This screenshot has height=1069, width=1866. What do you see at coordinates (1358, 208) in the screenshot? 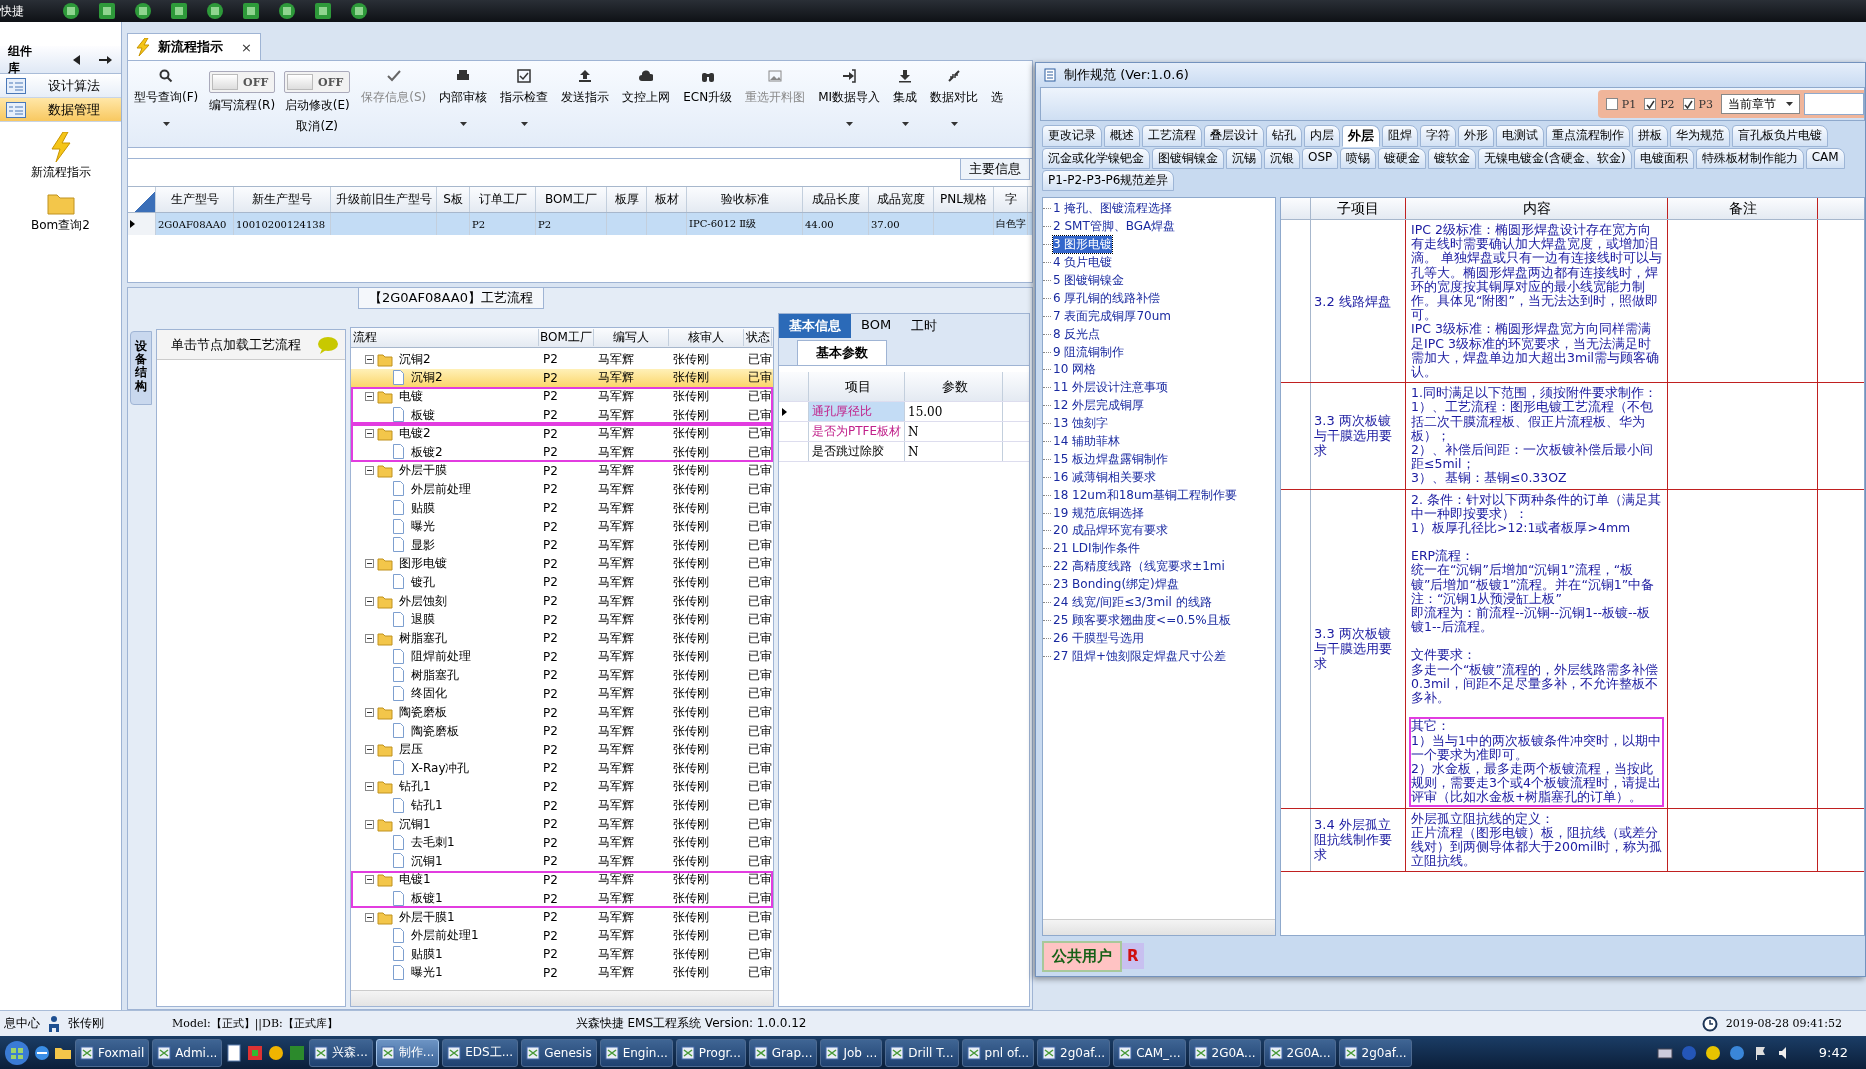
I see `column-header: 子项目` at bounding box center [1358, 208].